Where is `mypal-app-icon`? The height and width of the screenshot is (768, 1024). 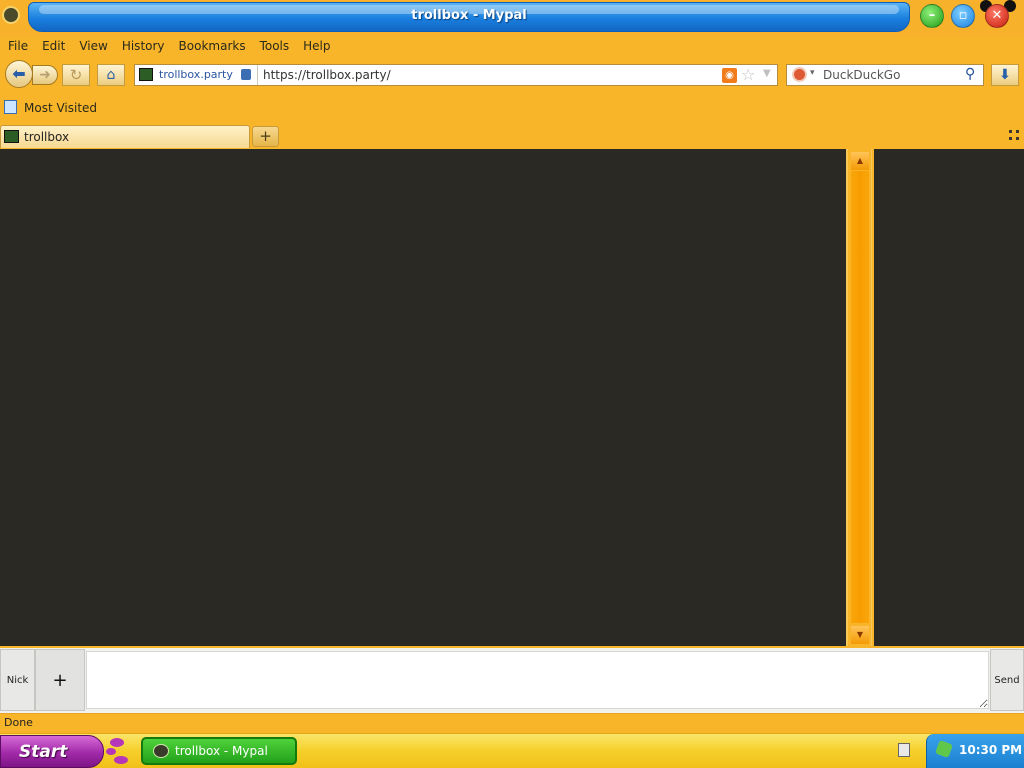
mypal-app-icon is located at coordinates (161, 751).